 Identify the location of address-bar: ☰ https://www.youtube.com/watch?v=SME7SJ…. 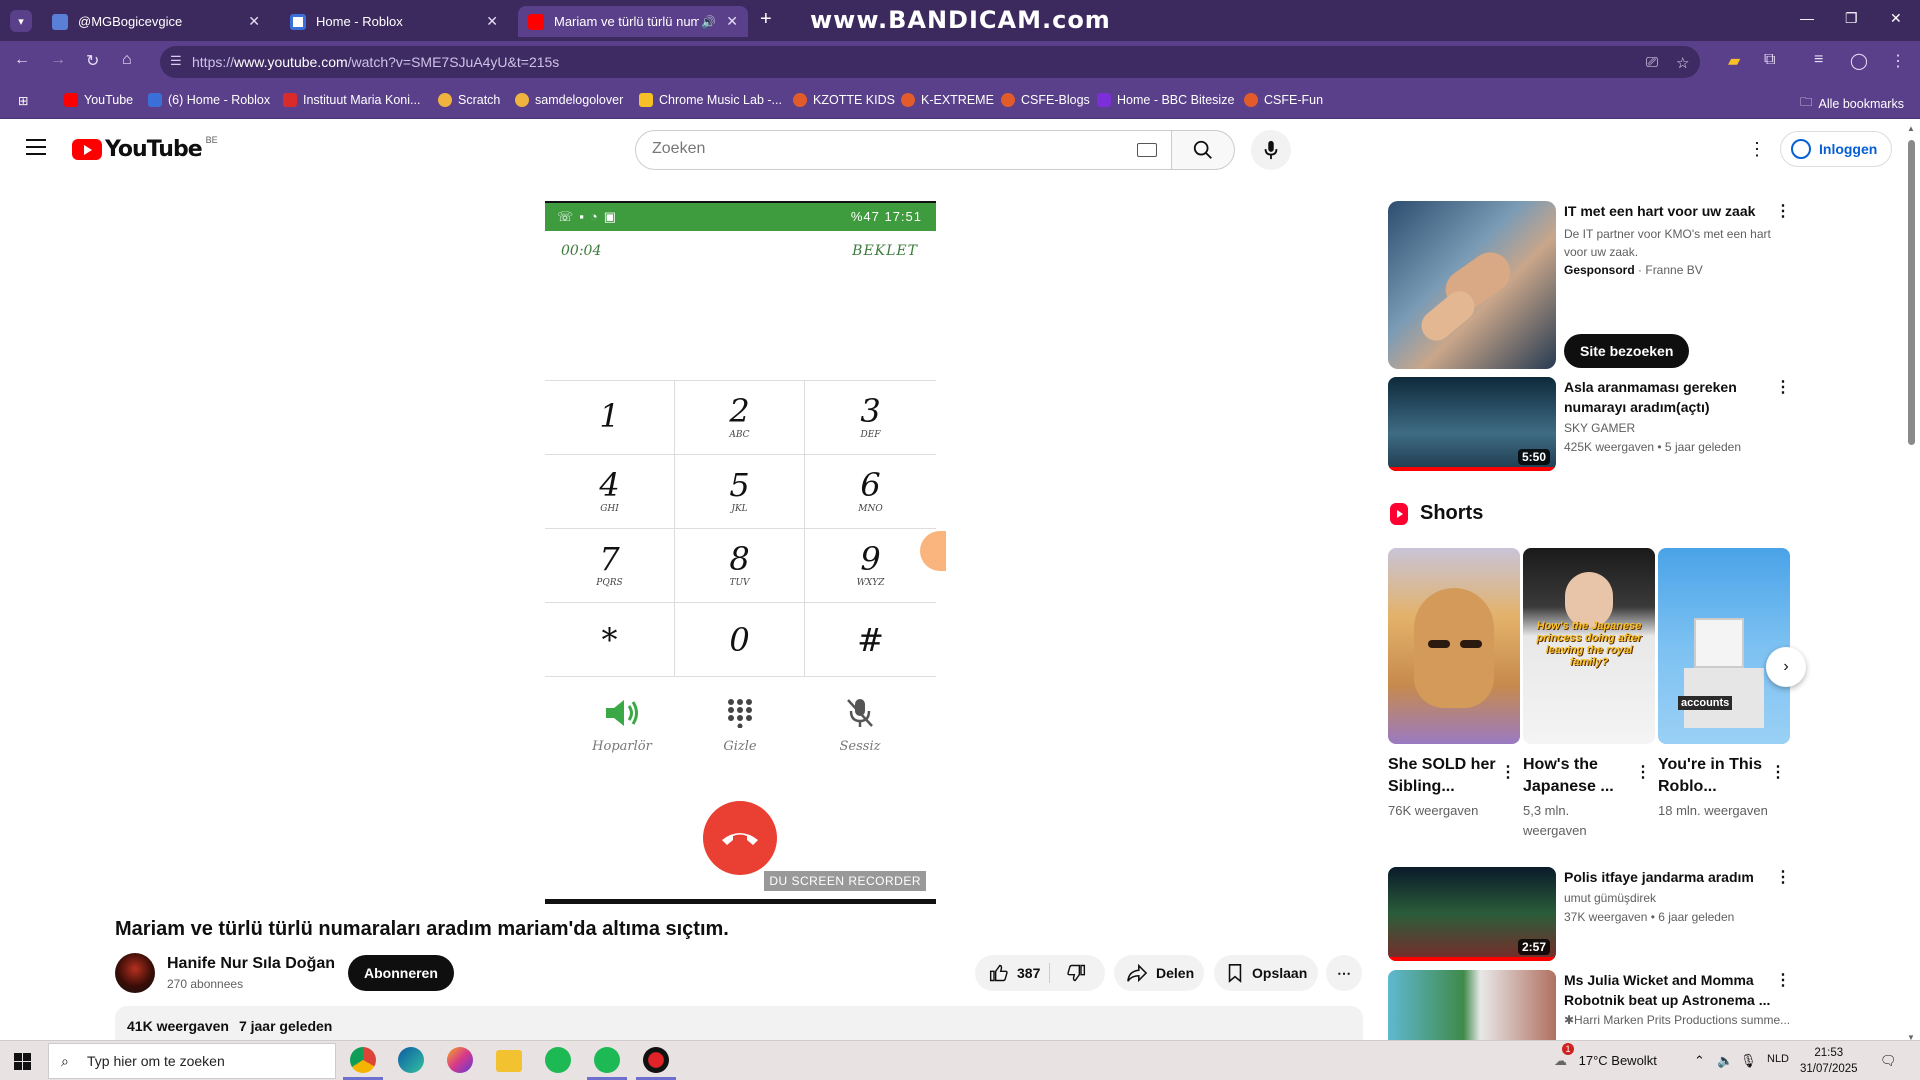
(930, 62).